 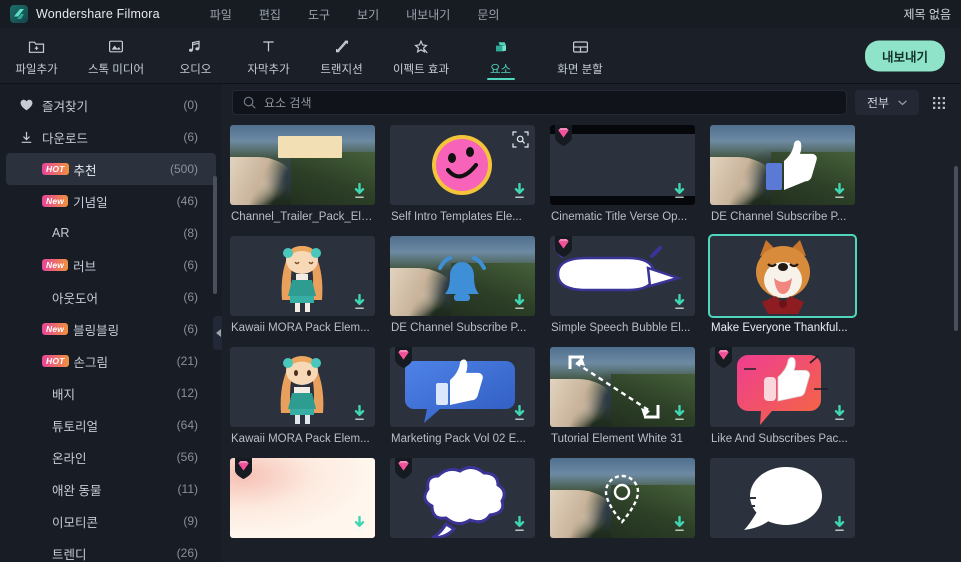 What do you see at coordinates (421, 69) in the screenshot?
I see `tool-label: 이펙트 효과` at bounding box center [421, 69].